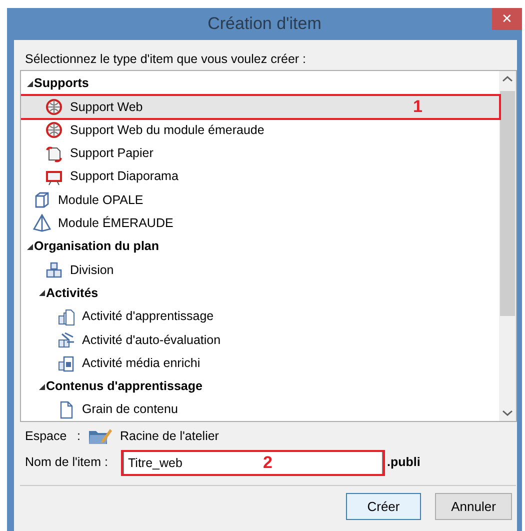 This screenshot has width=525, height=531. Describe the element at coordinates (383, 506) in the screenshot. I see `dialog-button: Créer` at that location.